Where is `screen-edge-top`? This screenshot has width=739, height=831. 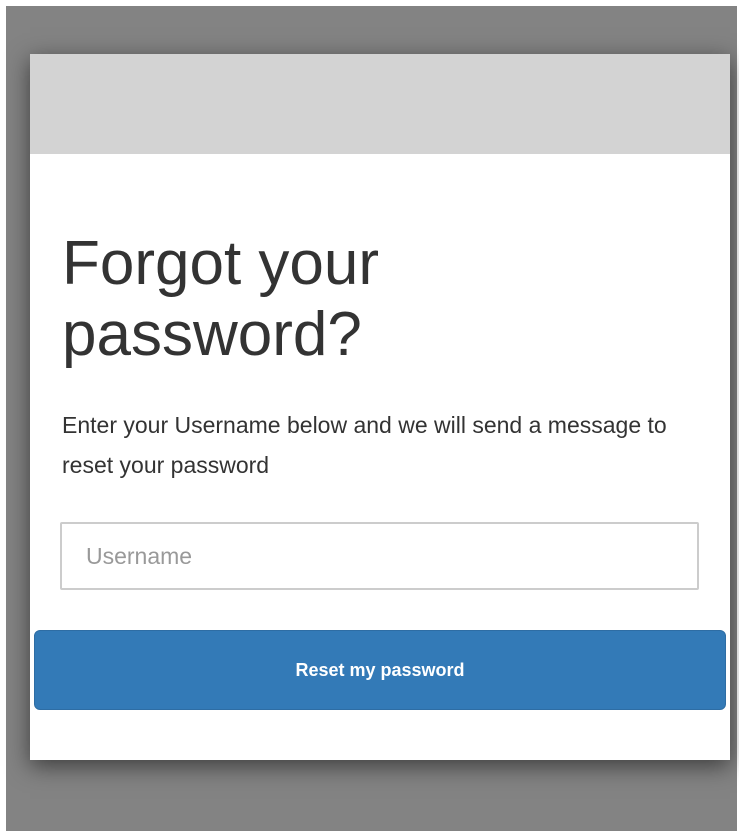
screen-edge-top is located at coordinates (369, 3).